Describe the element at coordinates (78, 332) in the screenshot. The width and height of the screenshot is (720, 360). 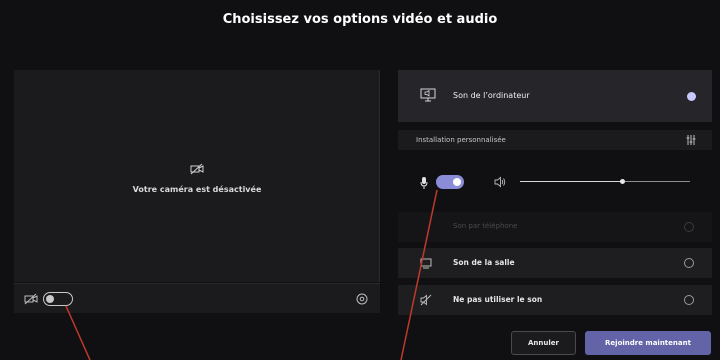
I see `pointer-camera-toggle` at that location.